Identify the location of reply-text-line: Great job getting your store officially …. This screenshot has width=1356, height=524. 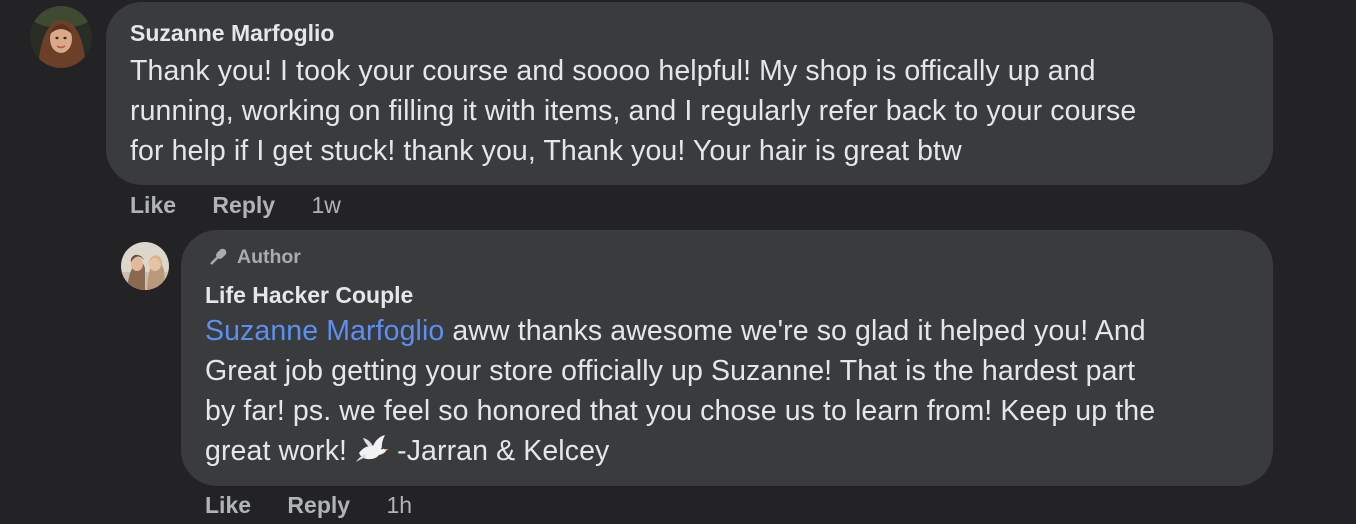
(670, 371).